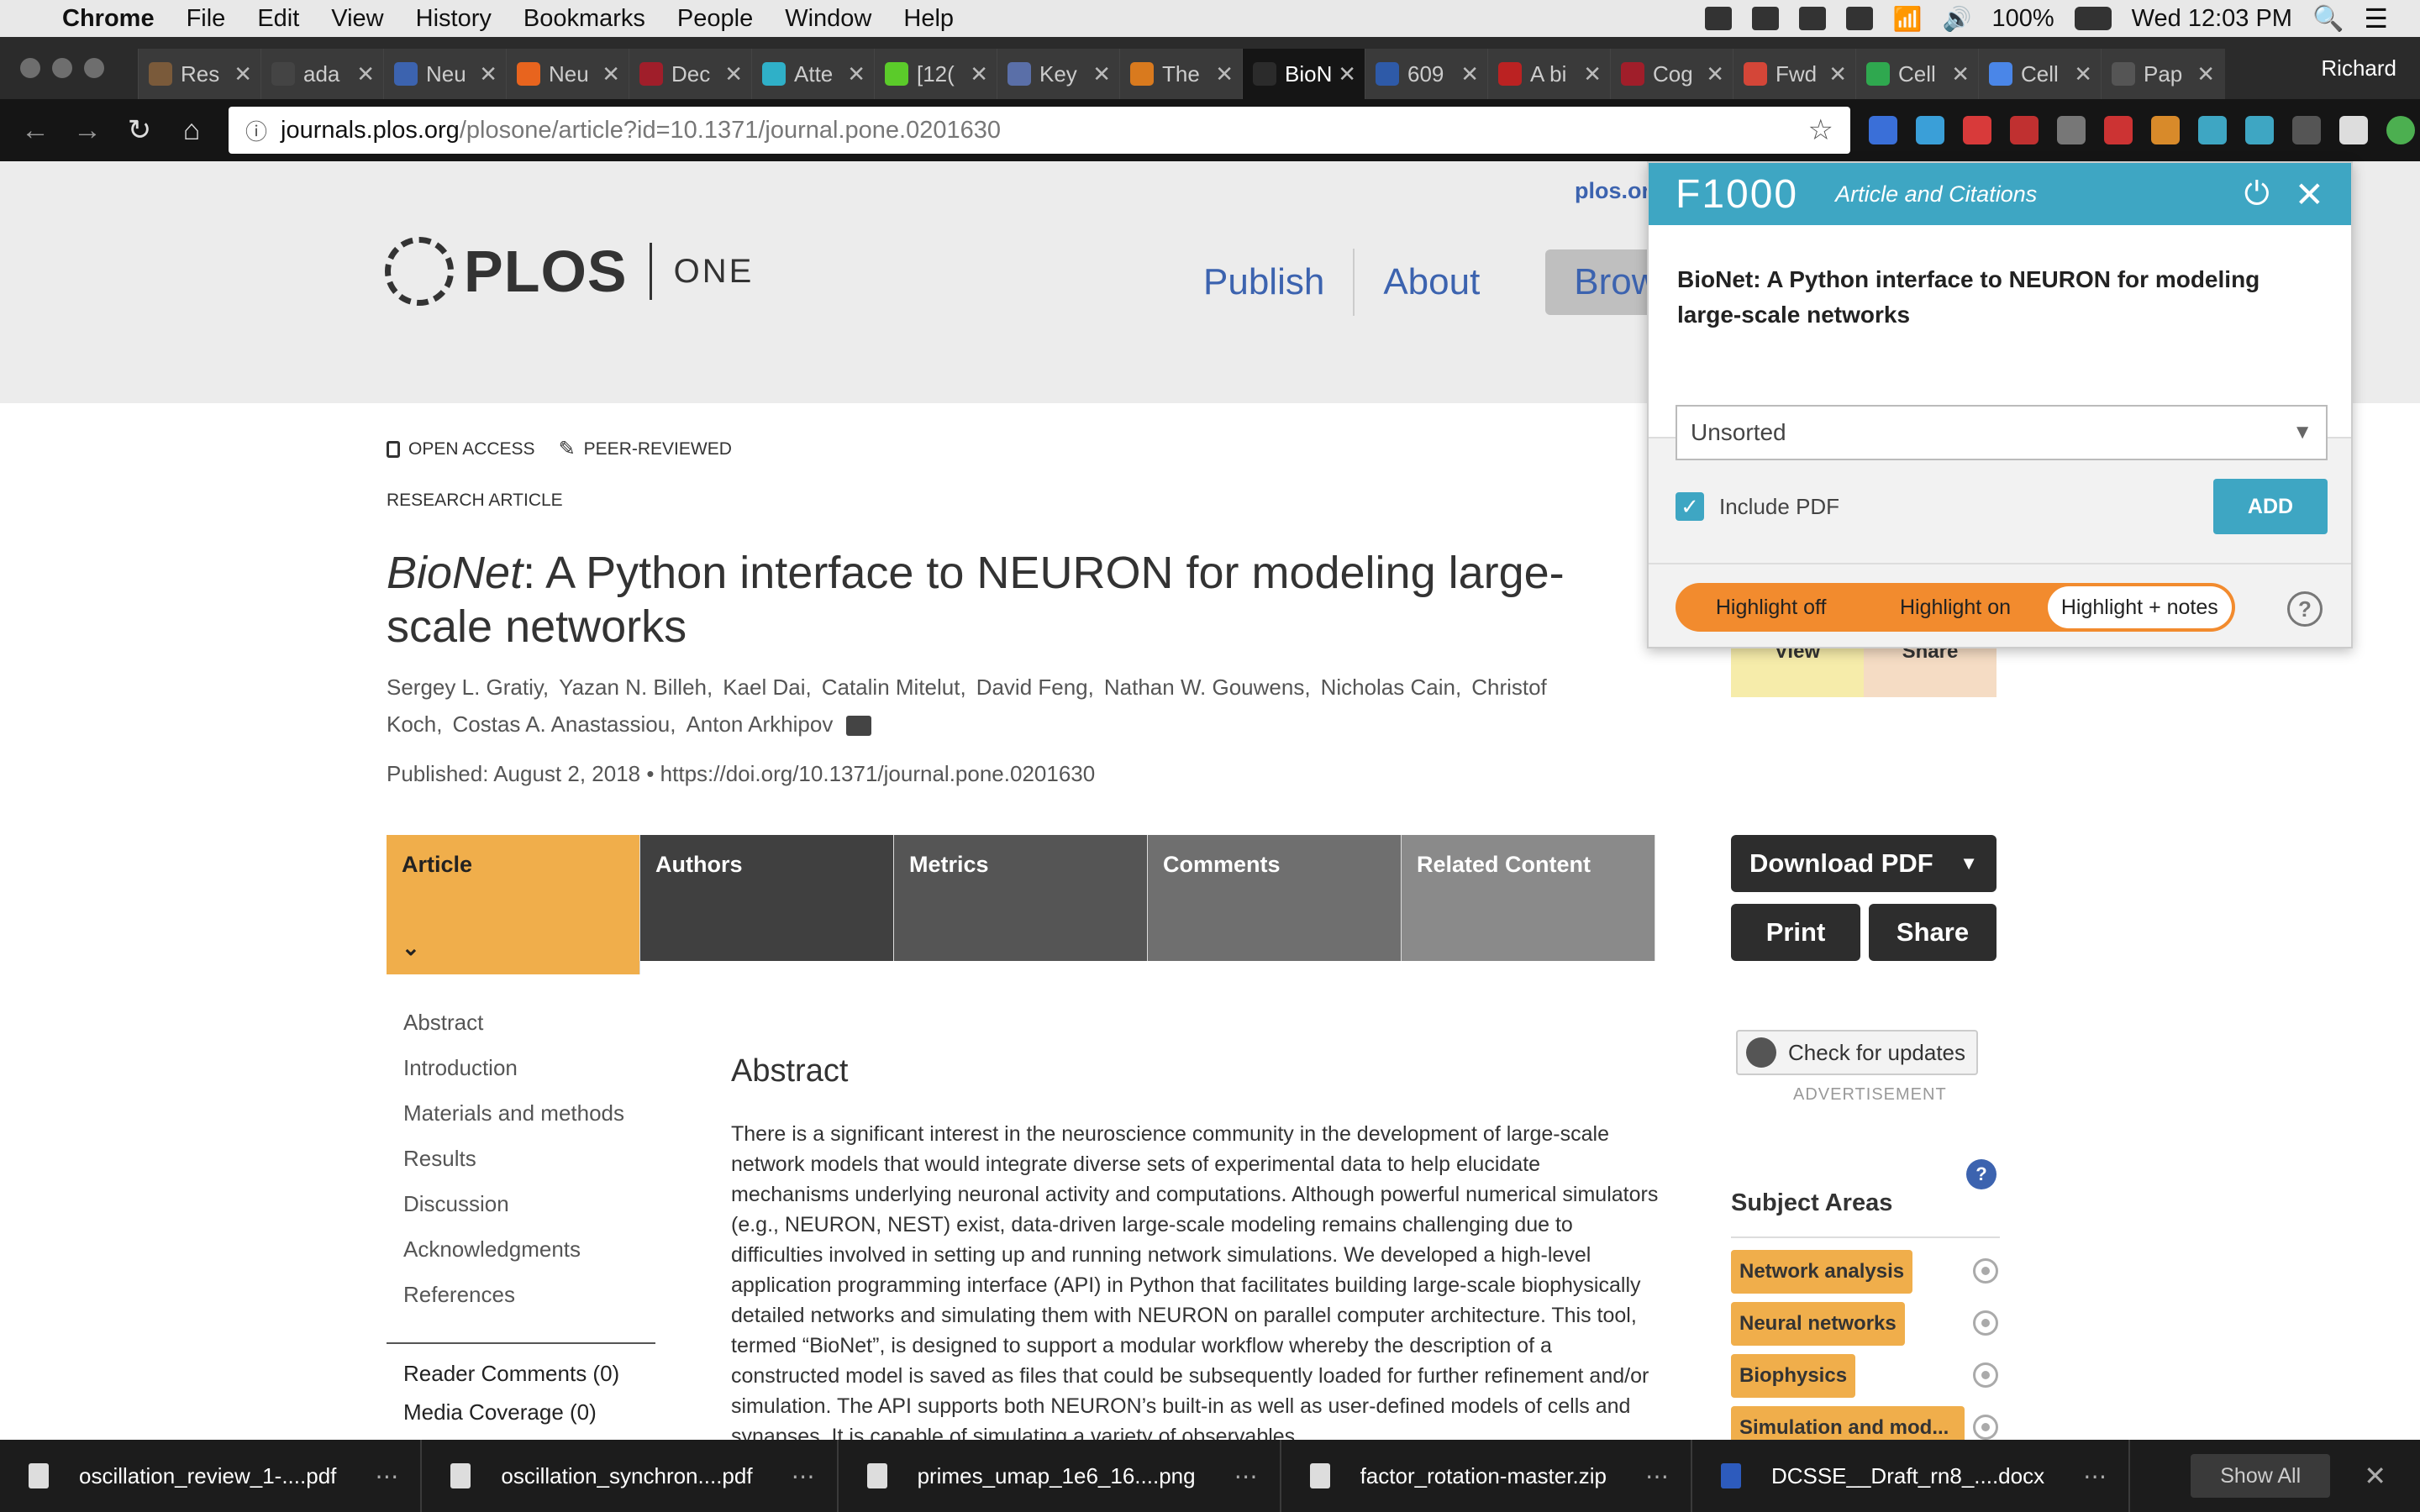 The width and height of the screenshot is (2420, 1512). I want to click on volume-icon: 🔊, so click(1957, 19).